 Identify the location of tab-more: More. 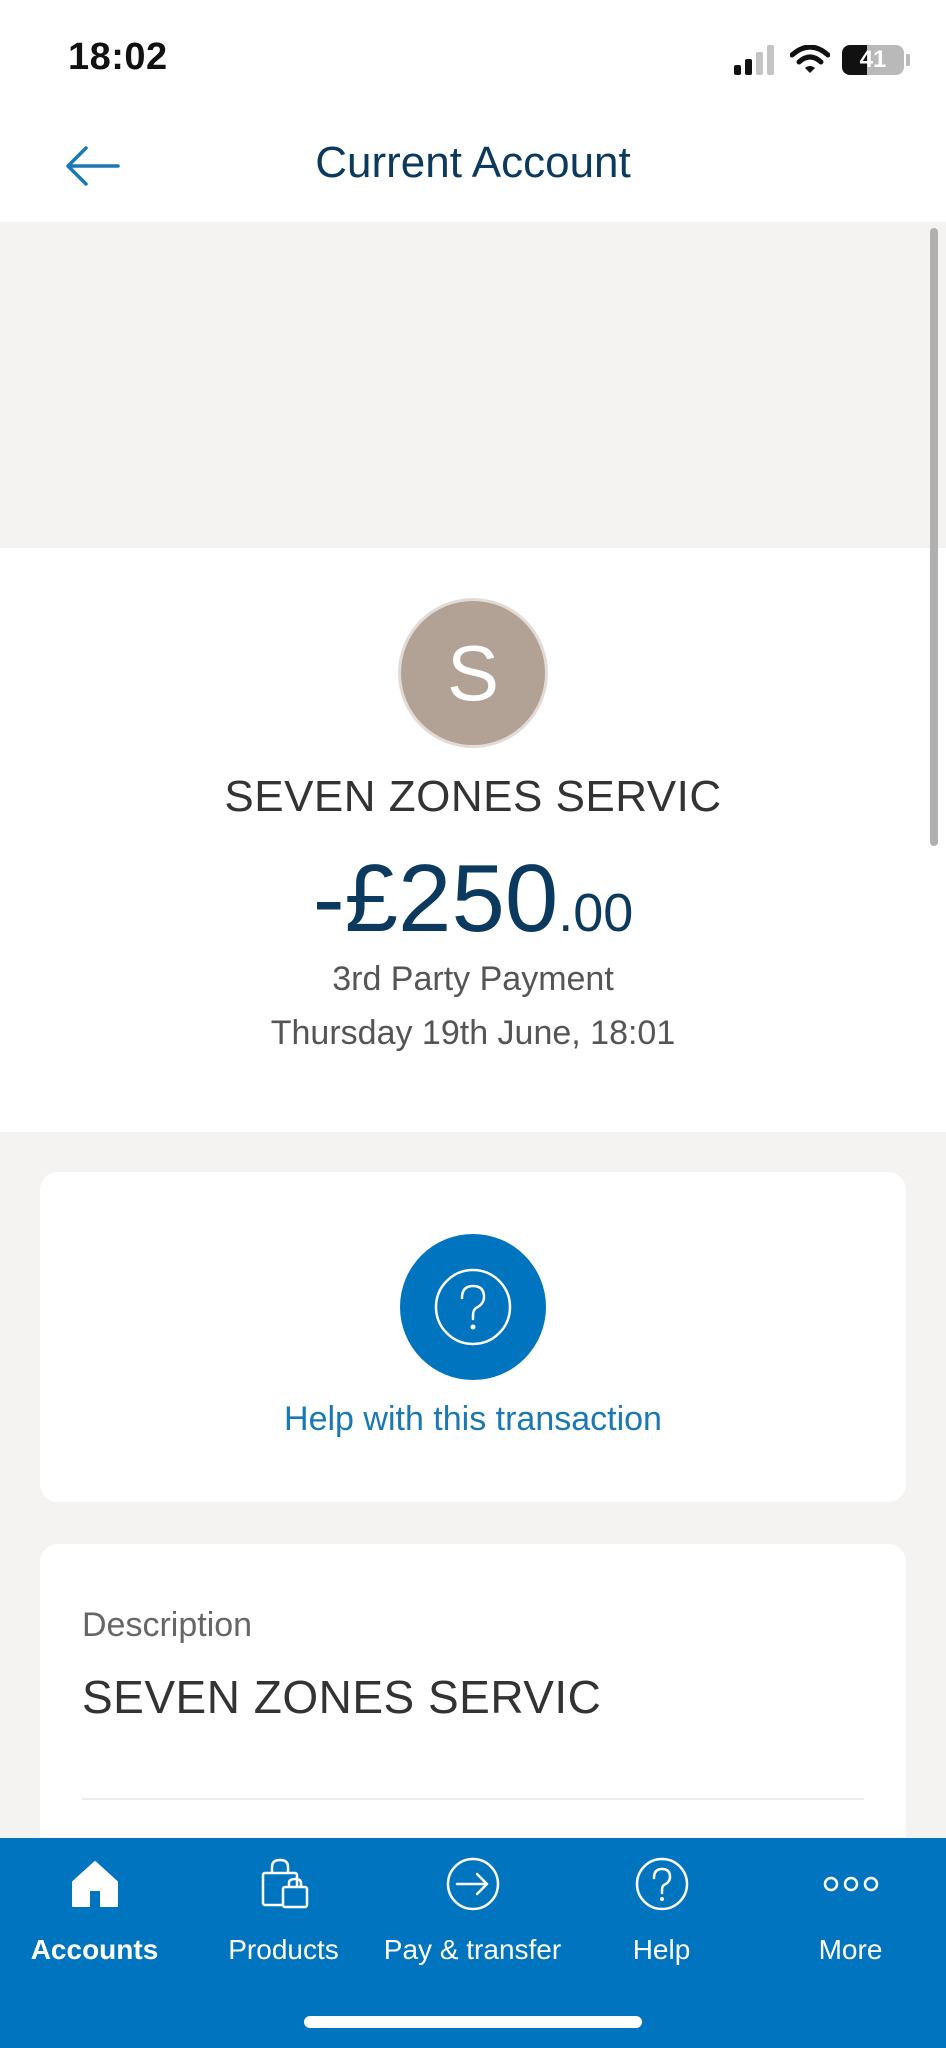
(850, 1913).